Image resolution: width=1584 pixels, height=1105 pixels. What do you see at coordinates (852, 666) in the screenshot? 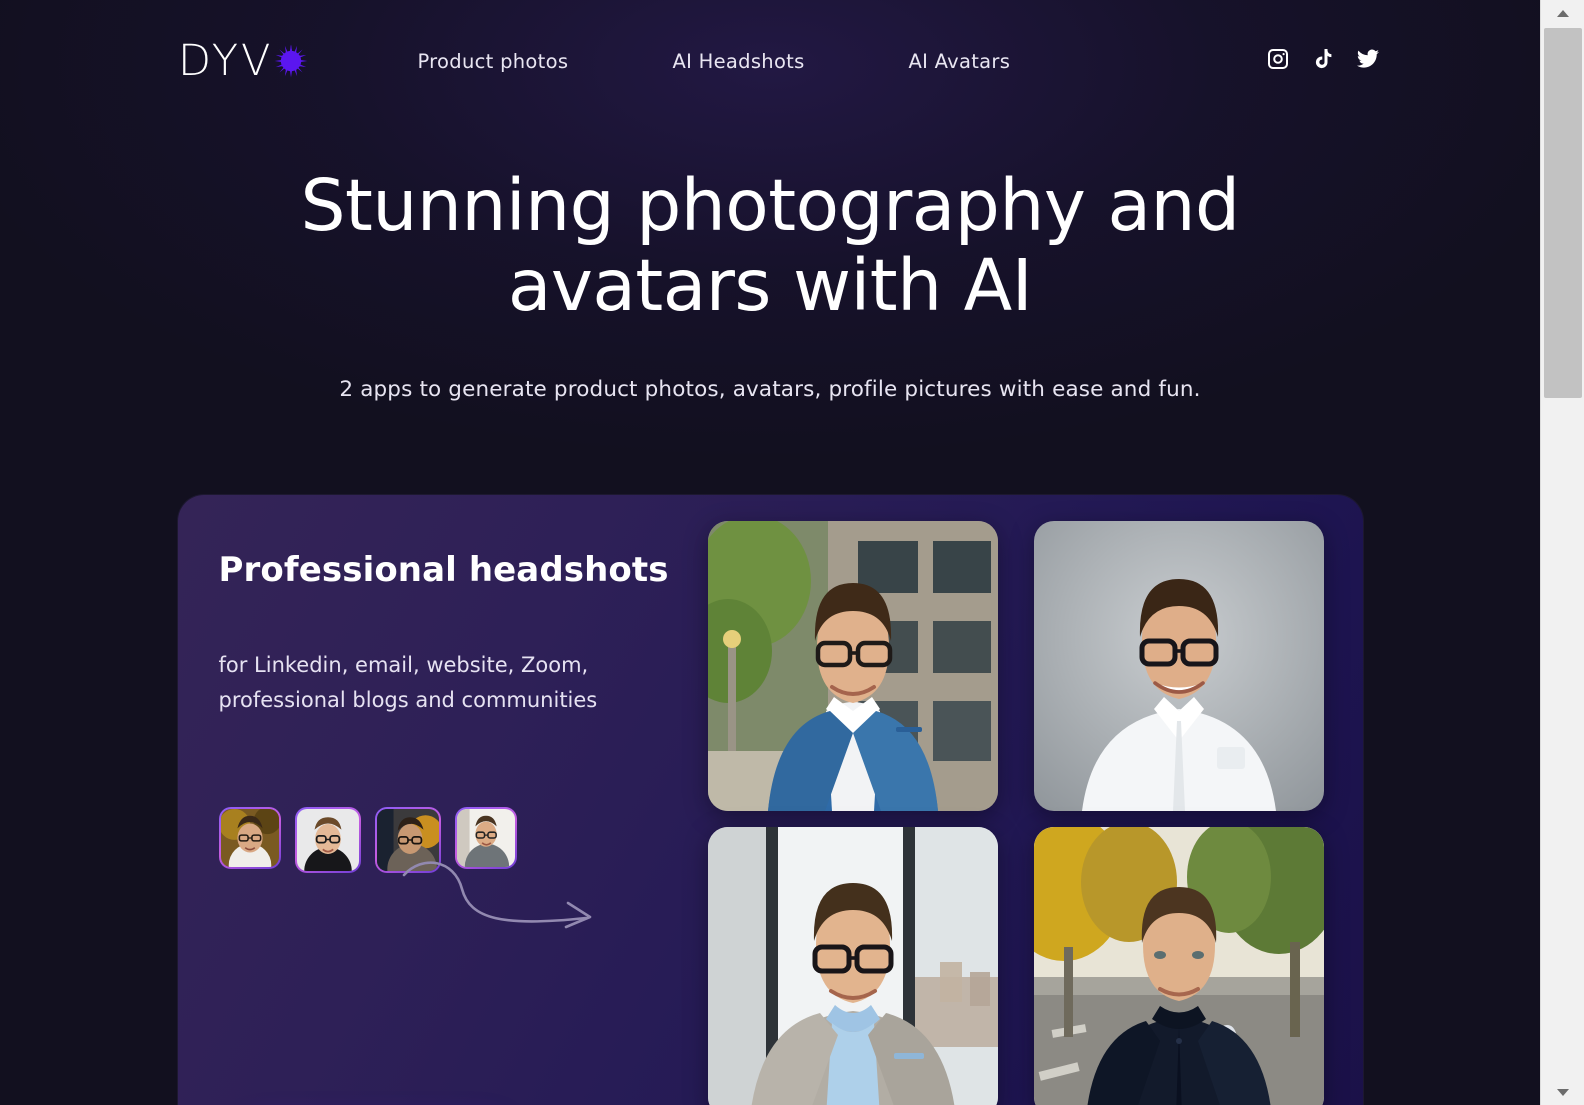
I see `headshot-blue-suit` at bounding box center [852, 666].